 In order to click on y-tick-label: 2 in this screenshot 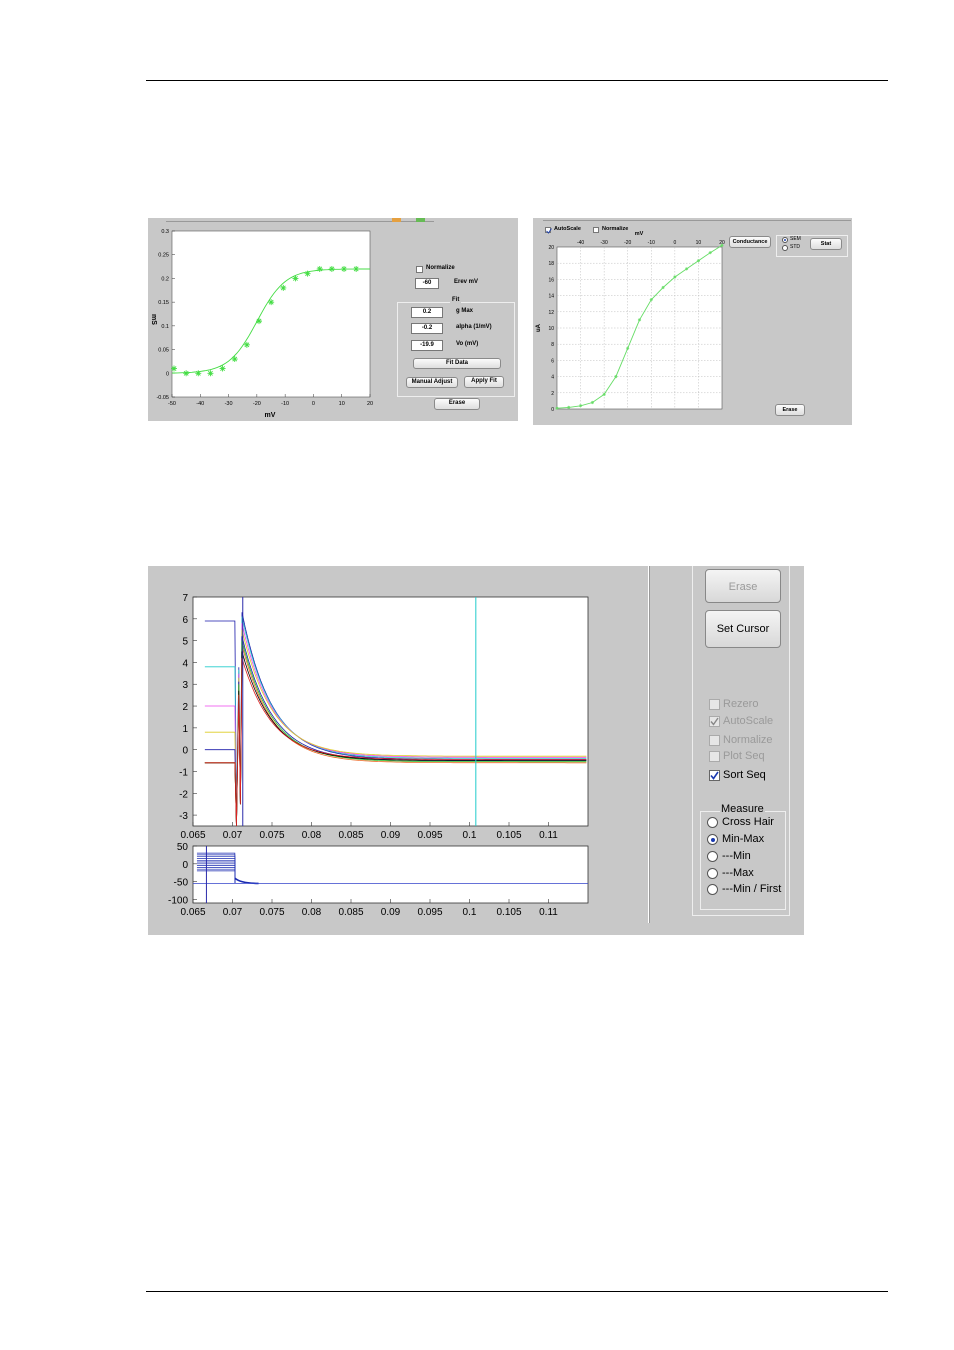, I will do `click(185, 707)`.